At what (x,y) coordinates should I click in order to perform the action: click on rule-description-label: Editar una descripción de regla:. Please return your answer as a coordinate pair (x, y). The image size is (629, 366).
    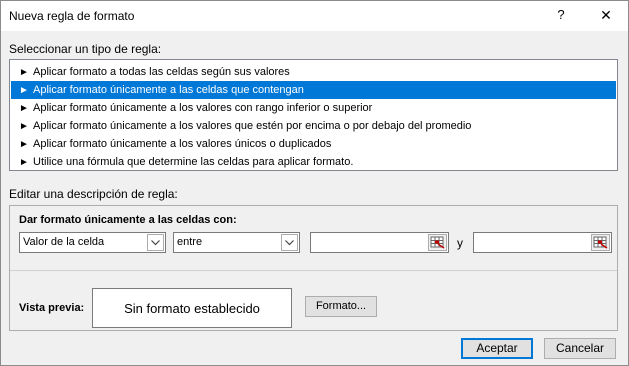
    Looking at the image, I should click on (93, 194).